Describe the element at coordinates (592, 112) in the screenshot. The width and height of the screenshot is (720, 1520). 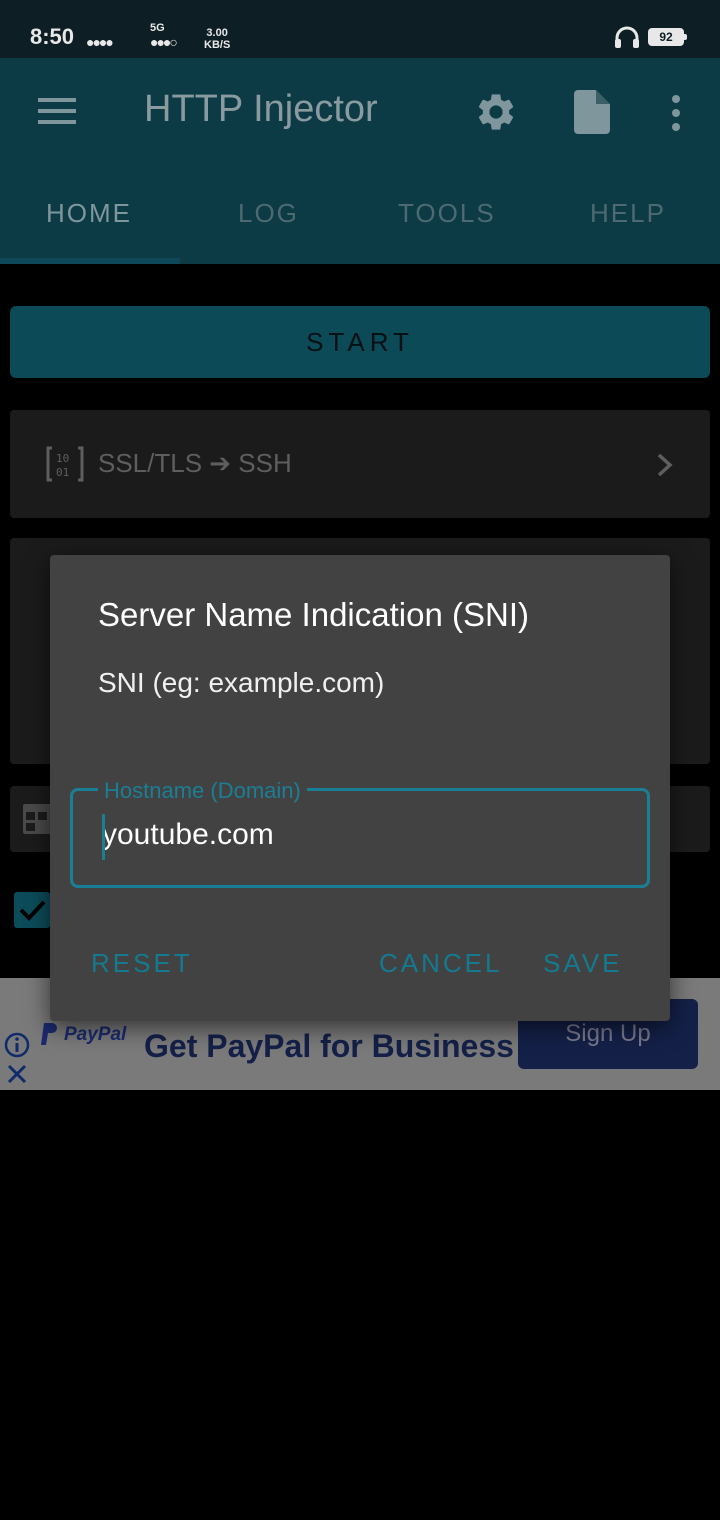
I see `document-icon` at that location.